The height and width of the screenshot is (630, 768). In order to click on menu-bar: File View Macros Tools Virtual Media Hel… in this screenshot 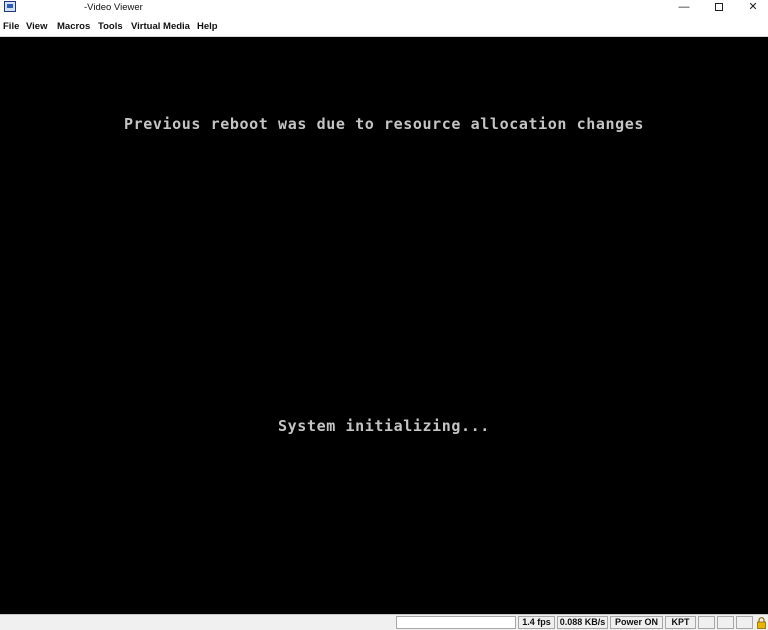, I will do `click(384, 27)`.